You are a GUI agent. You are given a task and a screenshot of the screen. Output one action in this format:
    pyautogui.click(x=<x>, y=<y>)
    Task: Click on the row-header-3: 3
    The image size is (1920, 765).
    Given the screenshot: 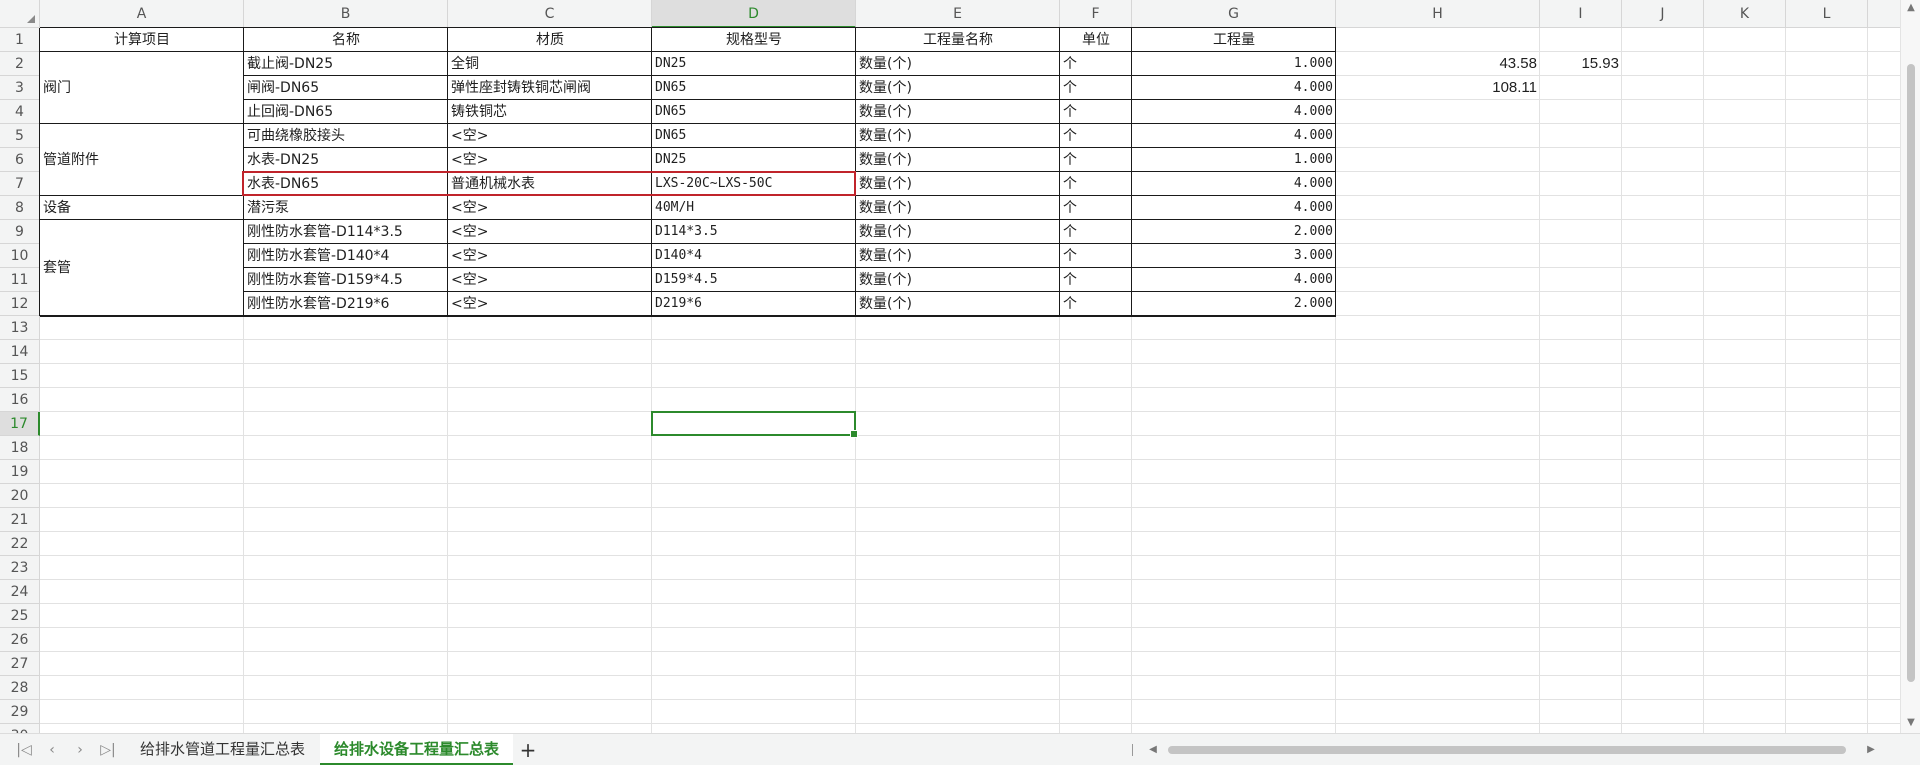 What is the action you would take?
    pyautogui.click(x=20, y=88)
    